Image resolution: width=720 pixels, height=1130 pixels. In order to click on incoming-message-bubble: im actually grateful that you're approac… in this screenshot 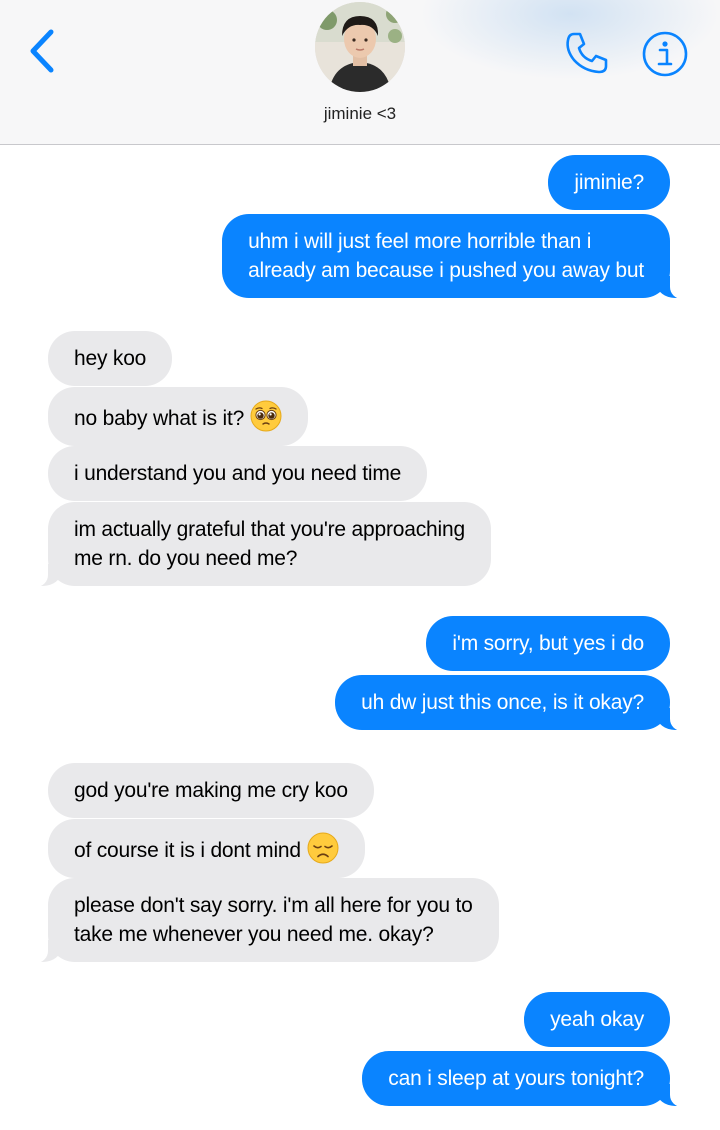, I will do `click(261, 544)`.